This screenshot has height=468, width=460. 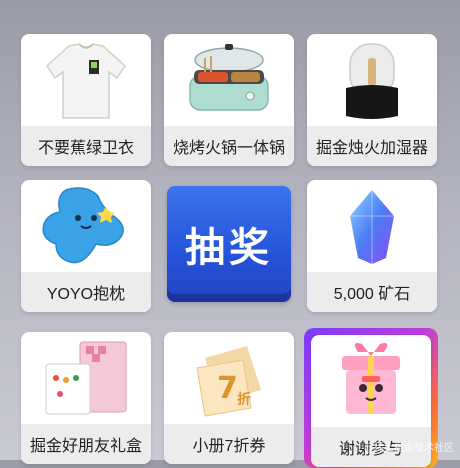 I want to click on sweater-icon, so click(x=86, y=80).